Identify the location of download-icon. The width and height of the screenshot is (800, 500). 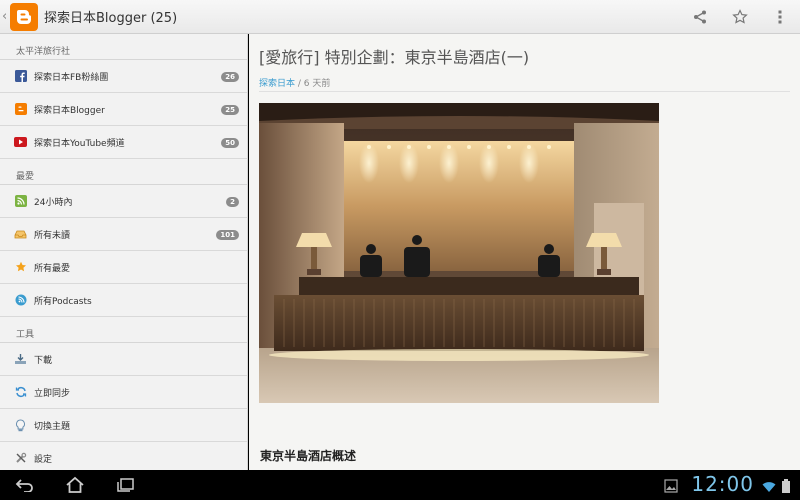
(20, 359).